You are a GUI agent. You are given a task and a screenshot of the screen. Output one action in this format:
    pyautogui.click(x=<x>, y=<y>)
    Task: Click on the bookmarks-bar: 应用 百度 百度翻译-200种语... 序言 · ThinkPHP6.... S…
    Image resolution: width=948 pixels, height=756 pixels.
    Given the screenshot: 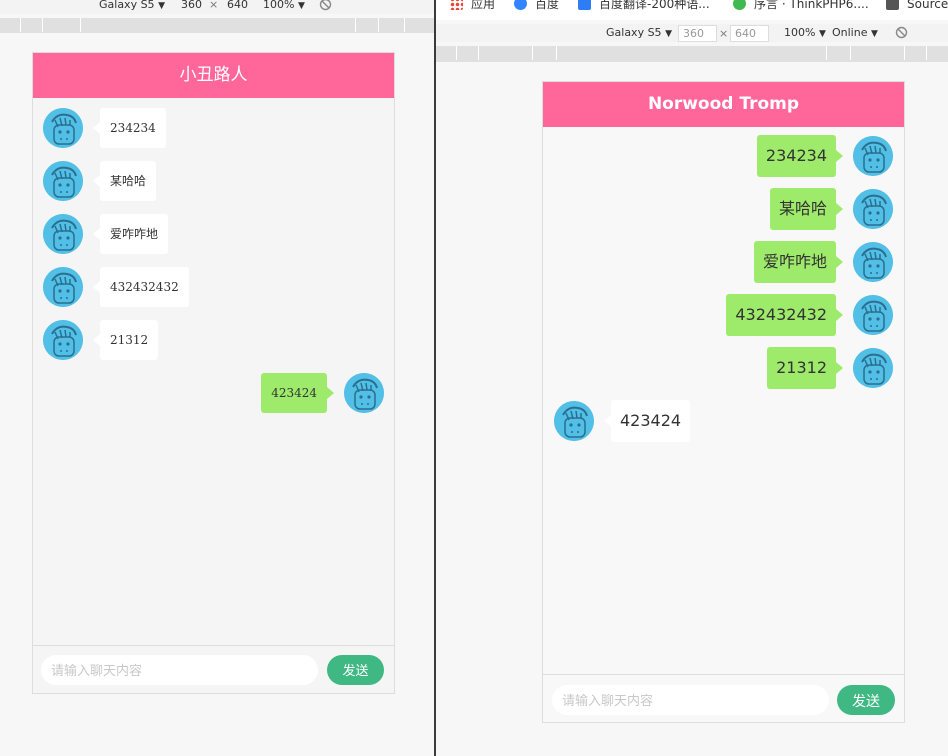 What is the action you would take?
    pyautogui.click(x=692, y=10)
    